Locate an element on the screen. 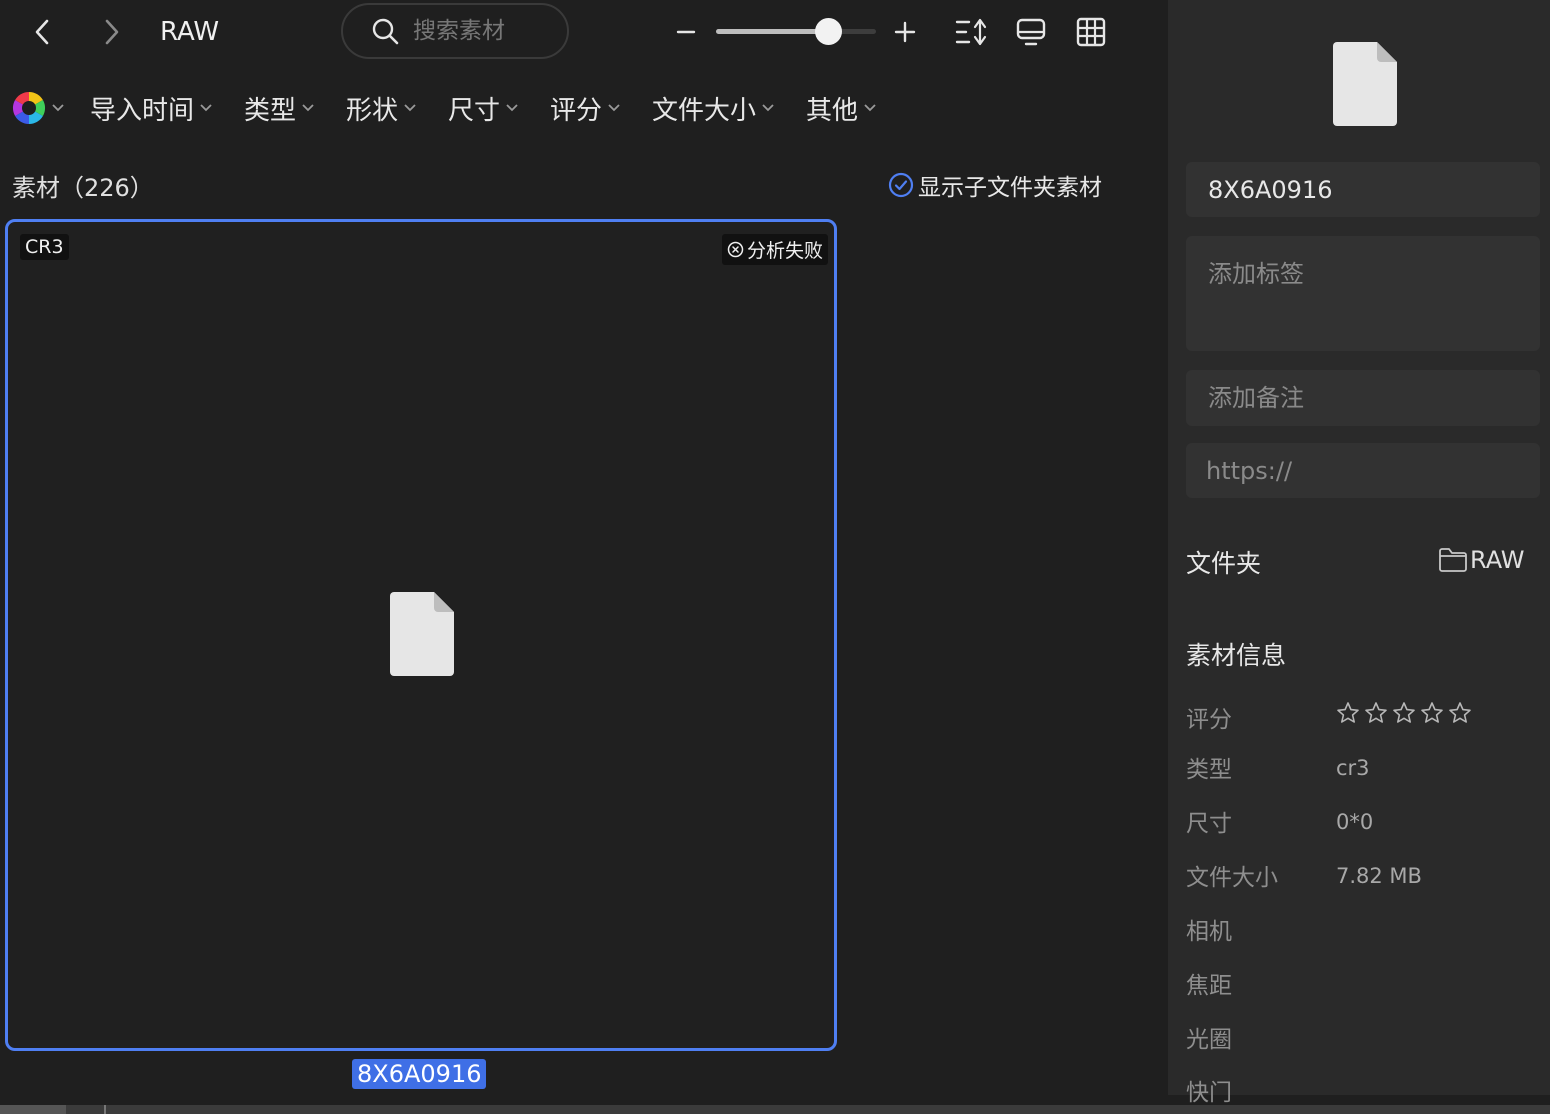  plus-icon is located at coordinates (905, 32).